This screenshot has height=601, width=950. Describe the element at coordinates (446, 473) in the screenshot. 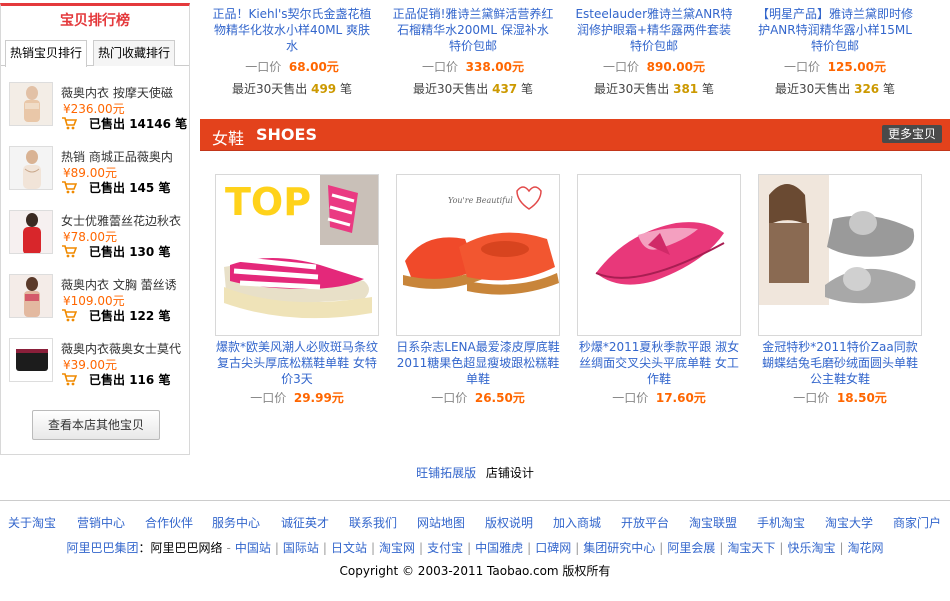

I see `shop-expand-link: 旺铺拓展版` at that location.